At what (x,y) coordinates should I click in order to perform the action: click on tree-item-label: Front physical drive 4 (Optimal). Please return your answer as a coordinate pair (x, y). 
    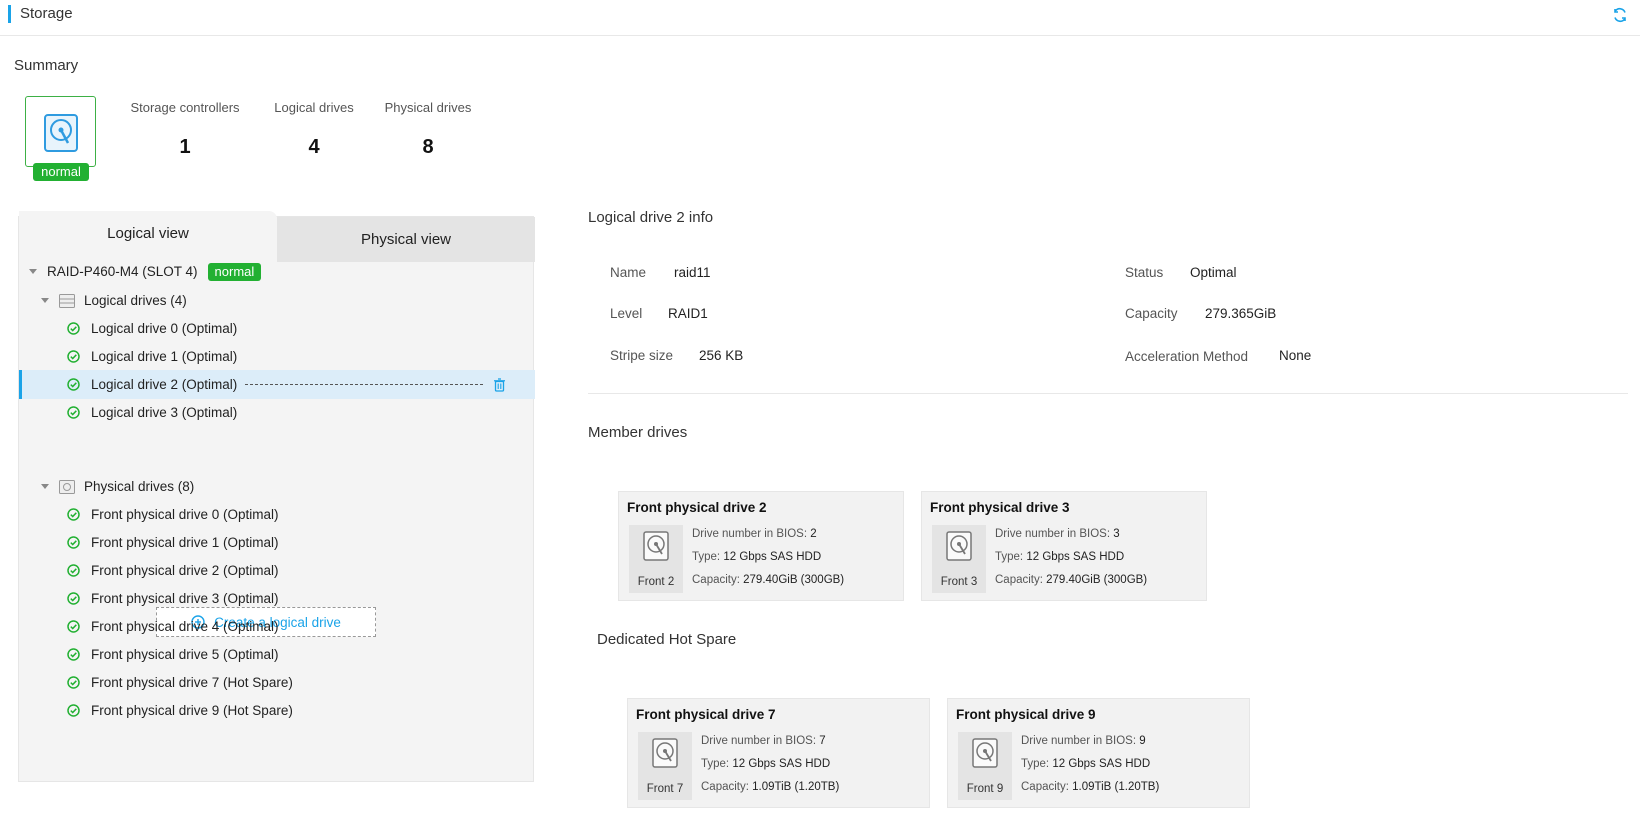
    Looking at the image, I should click on (185, 626).